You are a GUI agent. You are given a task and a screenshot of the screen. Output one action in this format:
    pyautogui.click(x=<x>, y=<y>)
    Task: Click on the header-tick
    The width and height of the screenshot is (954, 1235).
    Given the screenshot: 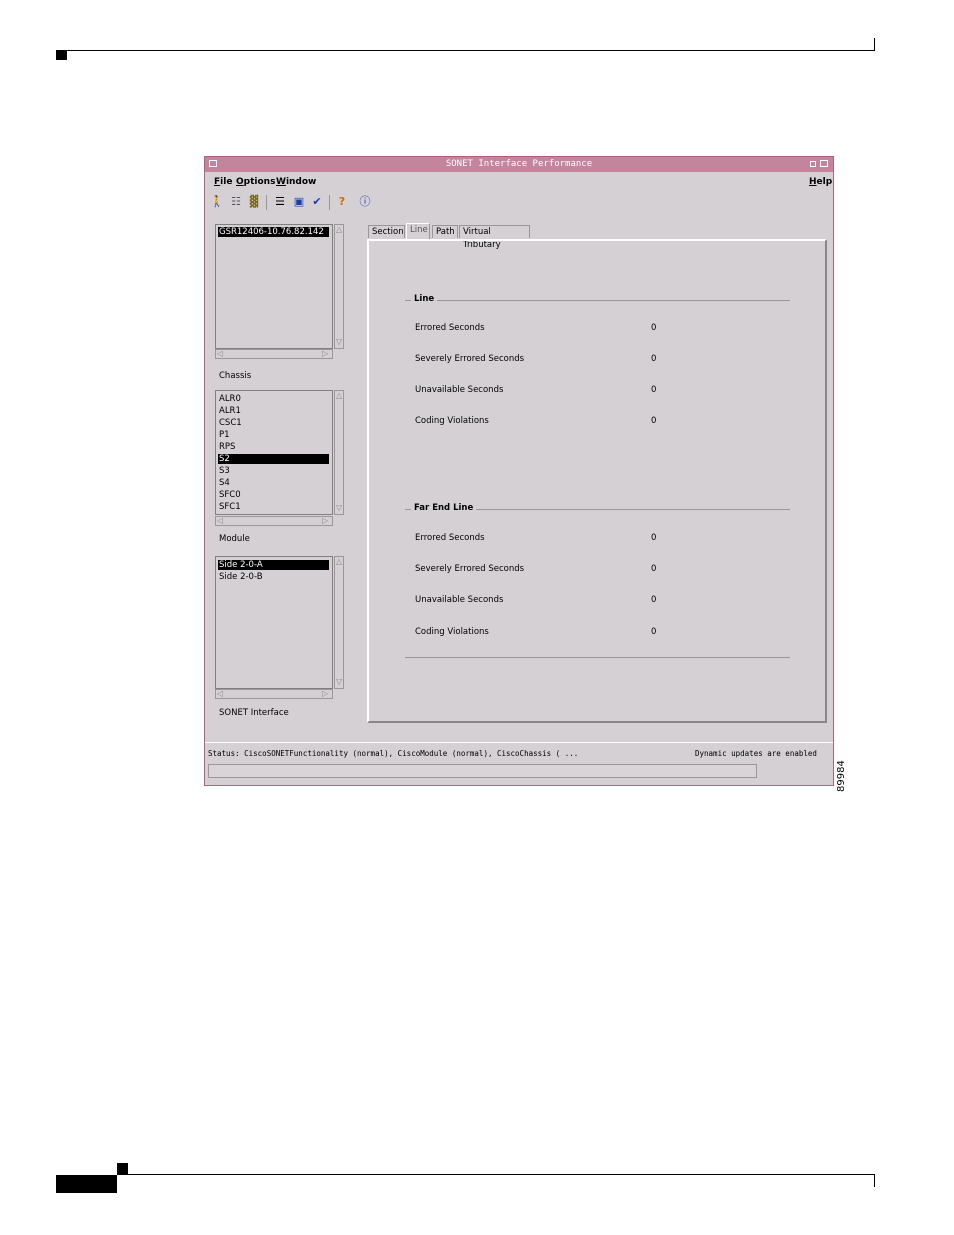 What is the action you would take?
    pyautogui.click(x=874, y=44)
    